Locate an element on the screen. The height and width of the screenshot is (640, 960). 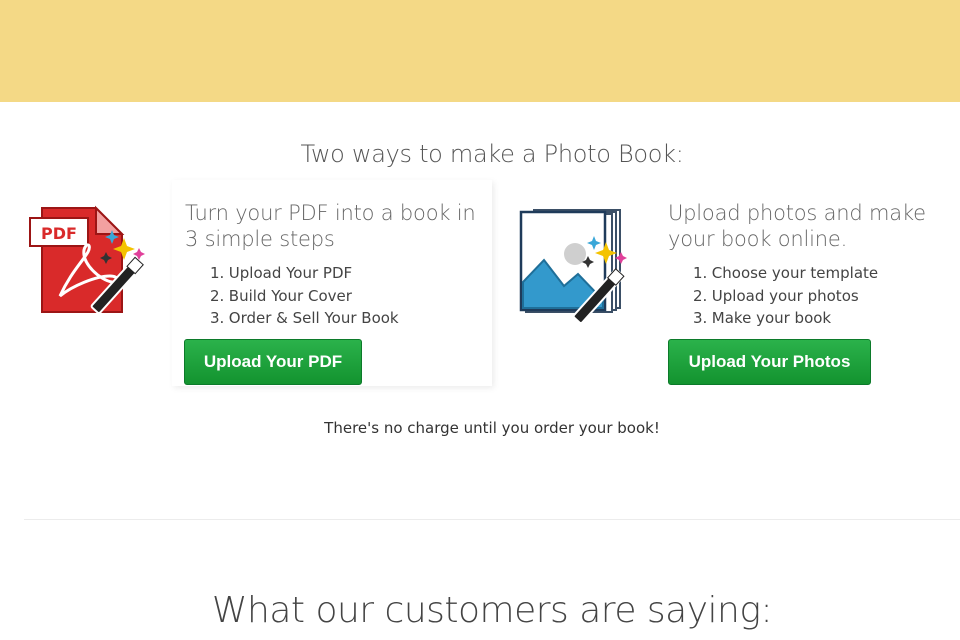
list-item: 2. Upload your photos is located at coordinates (776, 295).